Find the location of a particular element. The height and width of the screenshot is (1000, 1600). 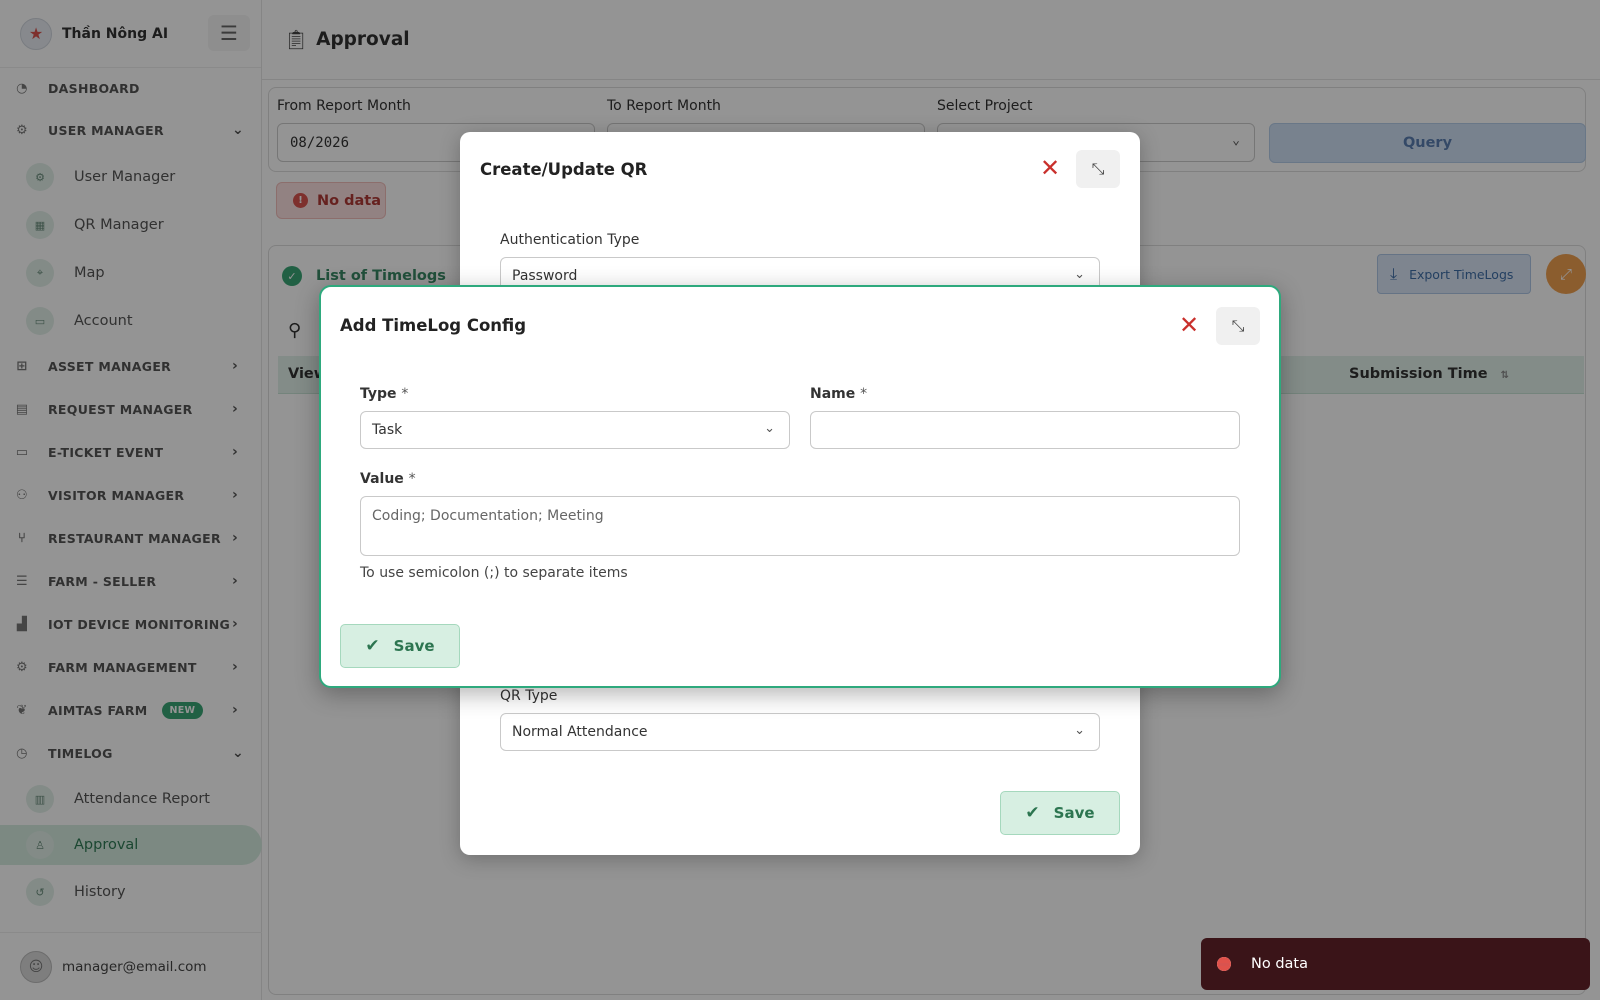

type-value: Task is located at coordinates (387, 430).